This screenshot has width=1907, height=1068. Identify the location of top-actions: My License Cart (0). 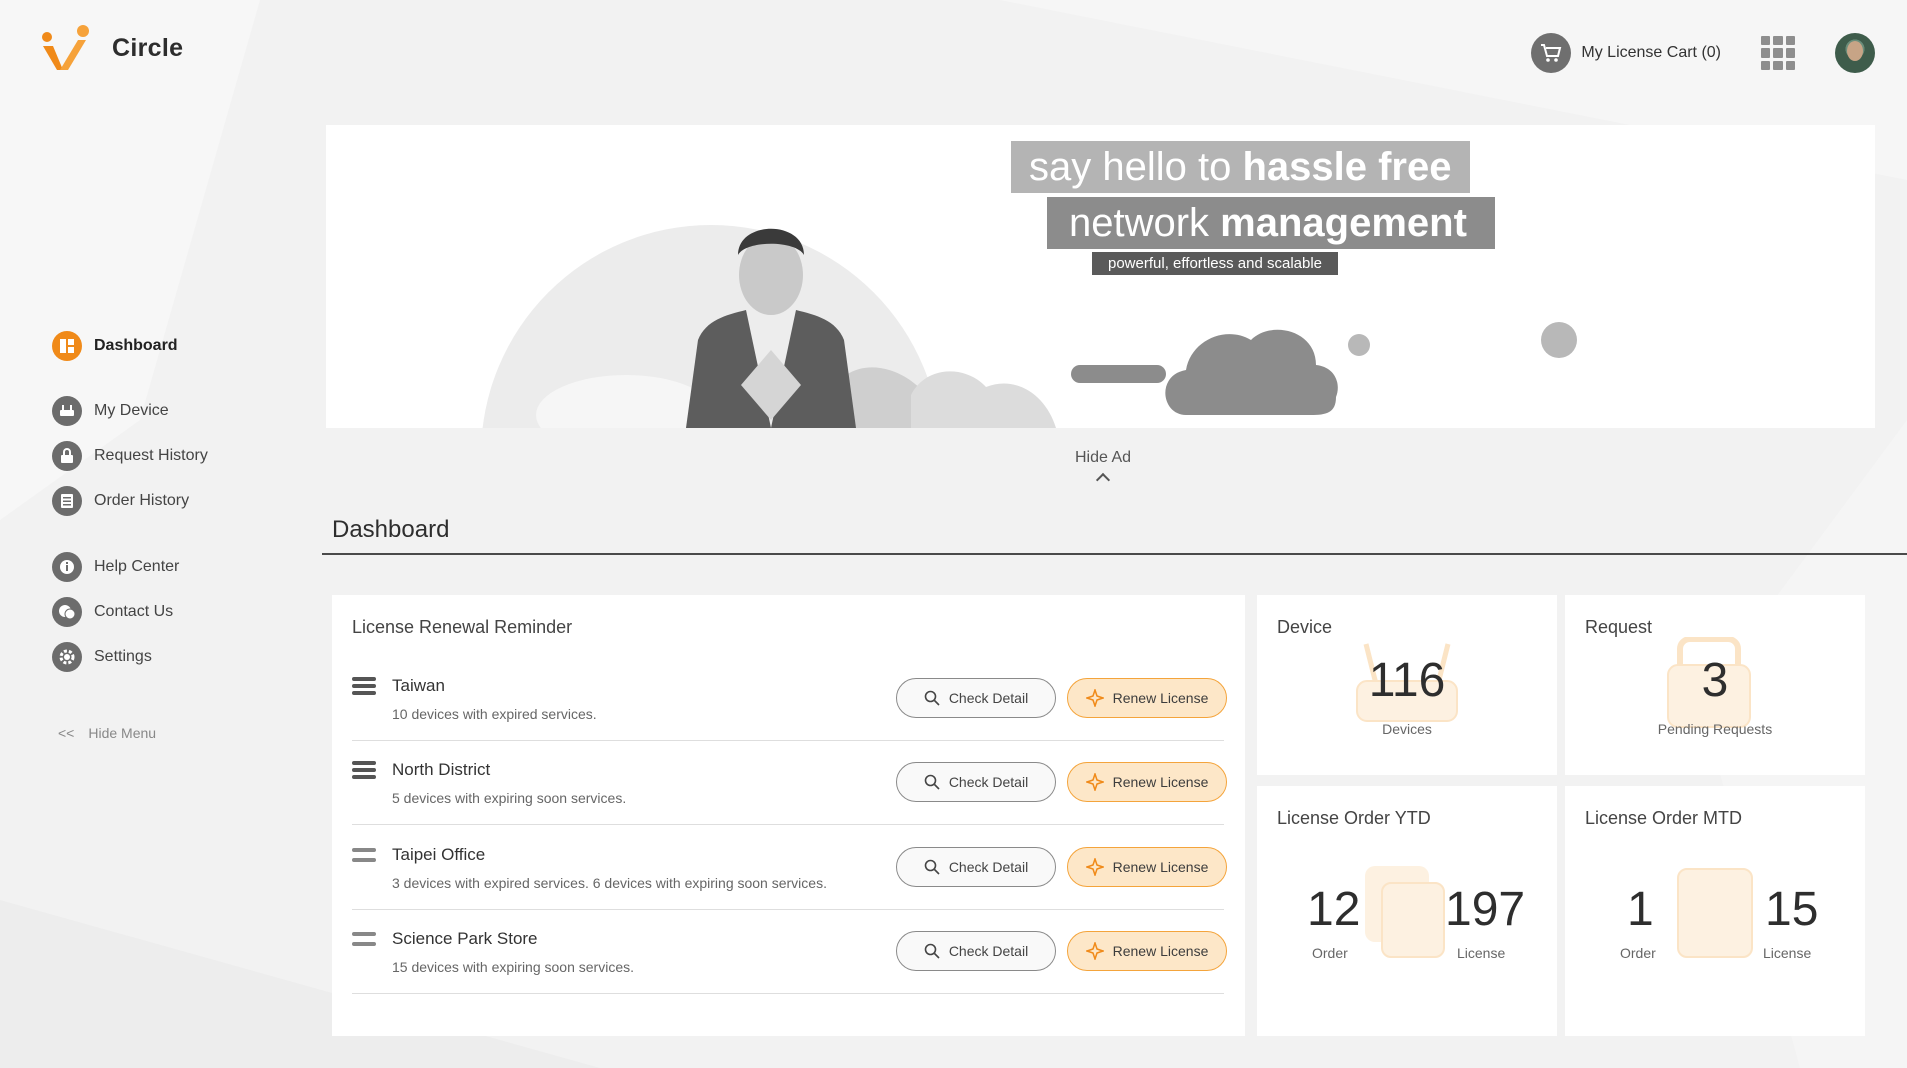
(1703, 53).